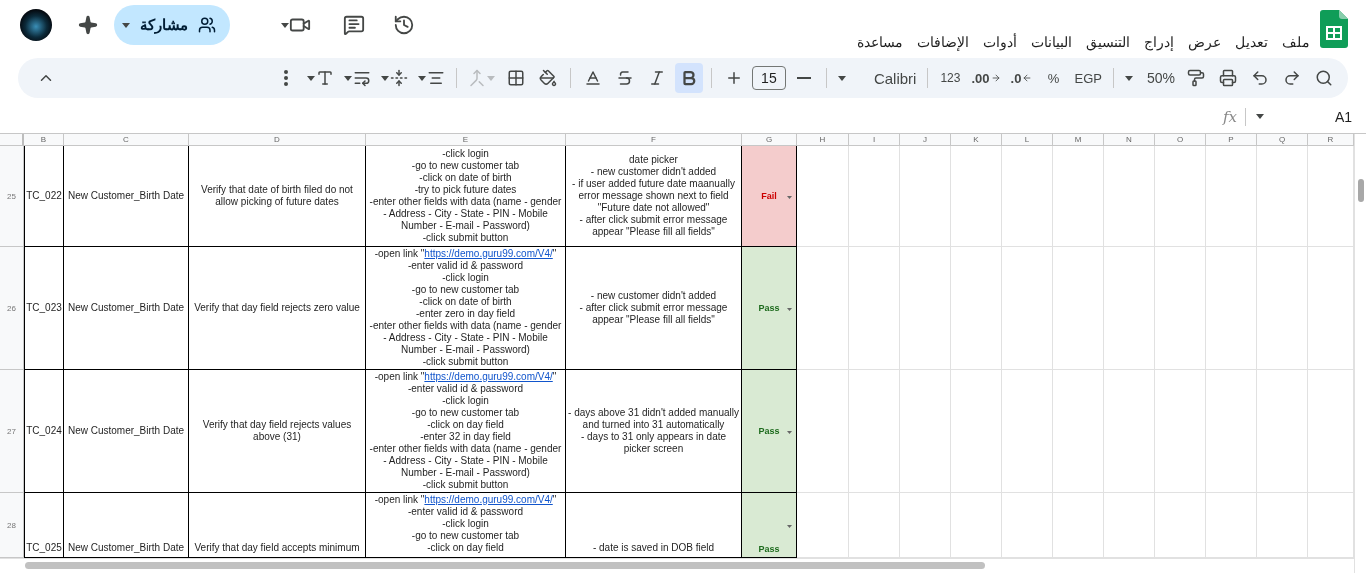 This screenshot has height=573, width=1366. What do you see at coordinates (465, 266) in the screenshot?
I see `step-line: -enter valid id & password` at bounding box center [465, 266].